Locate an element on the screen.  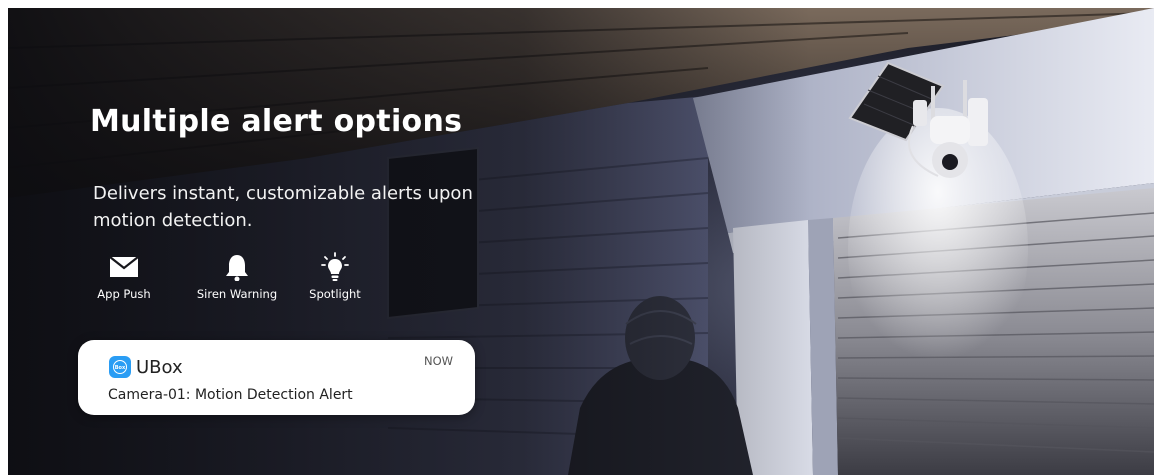
headline: Multiple alert options is located at coordinates (276, 121).